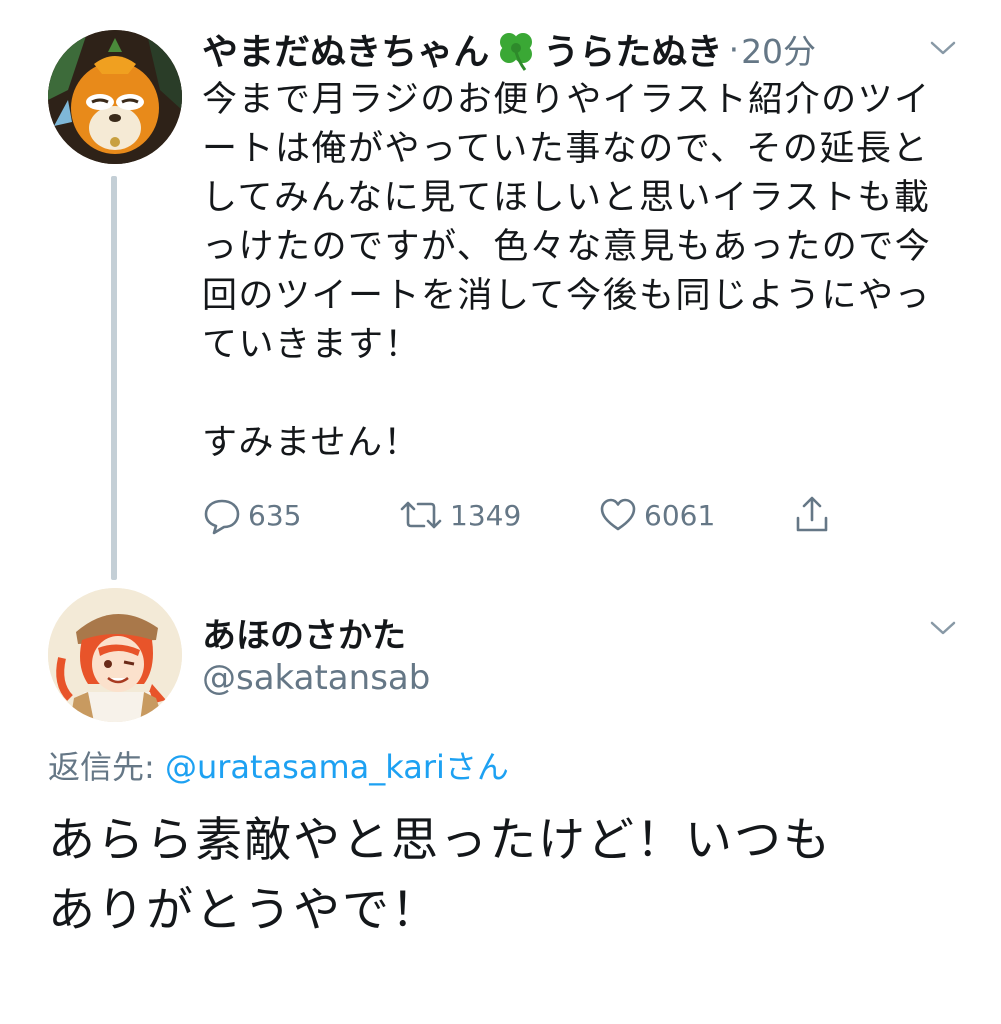 This screenshot has width=1001, height=1024. Describe the element at coordinates (222, 517) in the screenshot. I see `reply-icon` at that location.